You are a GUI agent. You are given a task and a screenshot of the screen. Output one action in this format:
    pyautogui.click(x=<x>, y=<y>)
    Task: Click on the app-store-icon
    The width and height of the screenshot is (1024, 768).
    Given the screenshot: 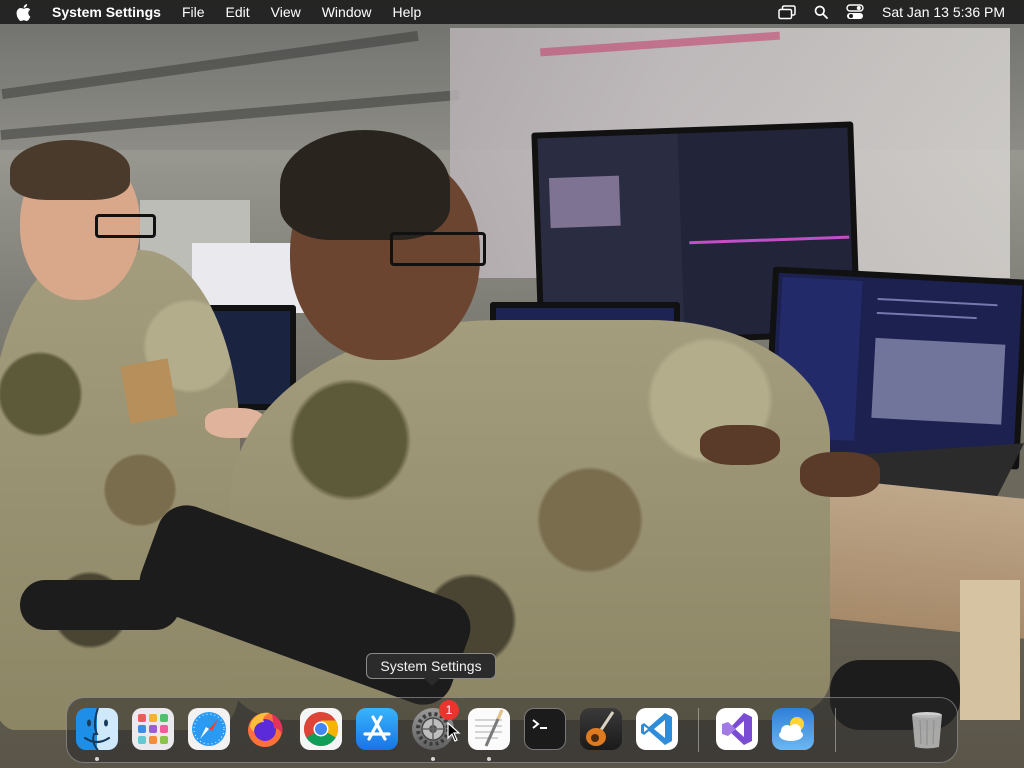 What is the action you would take?
    pyautogui.click(x=377, y=729)
    